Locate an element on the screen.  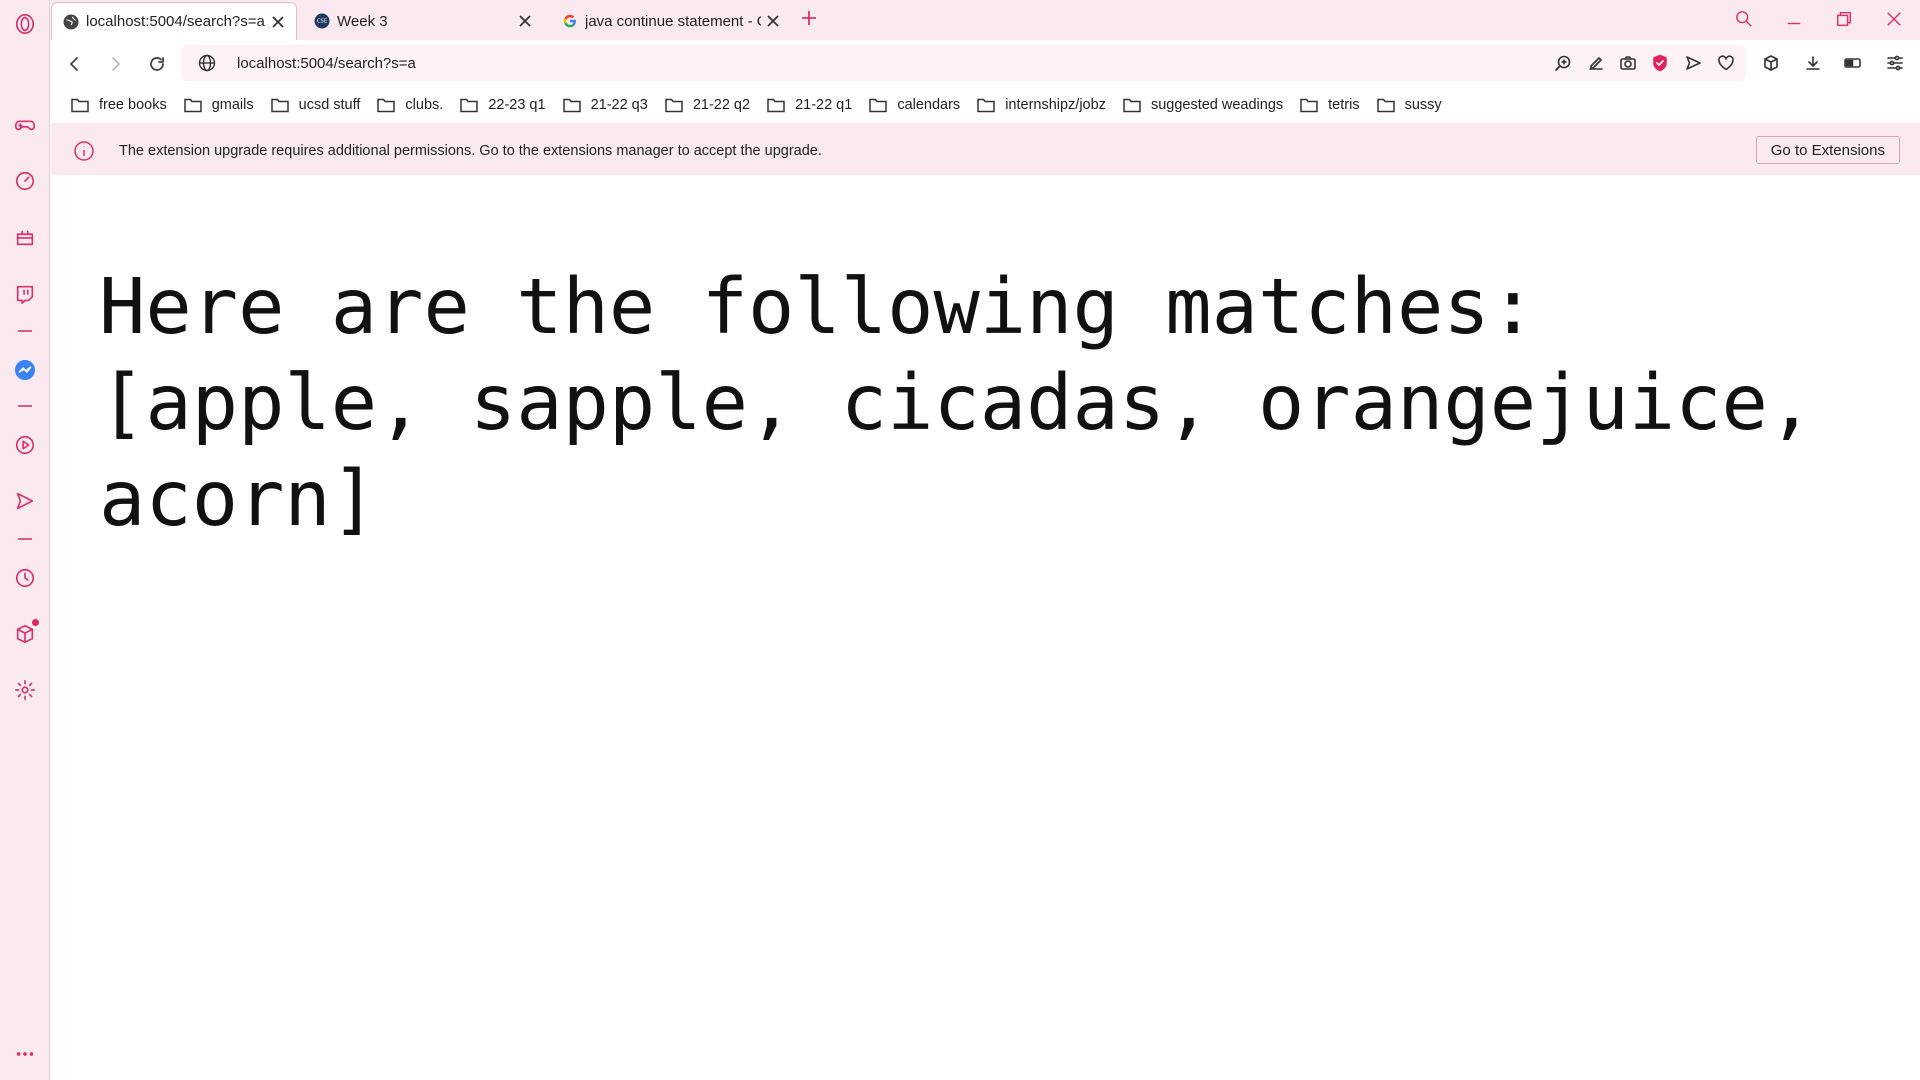
bookmark-folder: 21-22 q3 is located at coordinates (605, 105).